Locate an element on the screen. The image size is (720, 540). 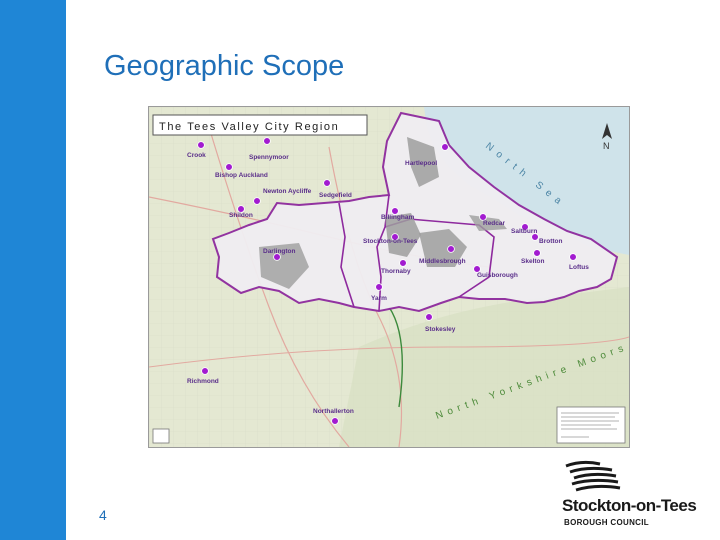
town-label-newton-aycliffe: Newton Aycliffe is located at coordinates (287, 191).